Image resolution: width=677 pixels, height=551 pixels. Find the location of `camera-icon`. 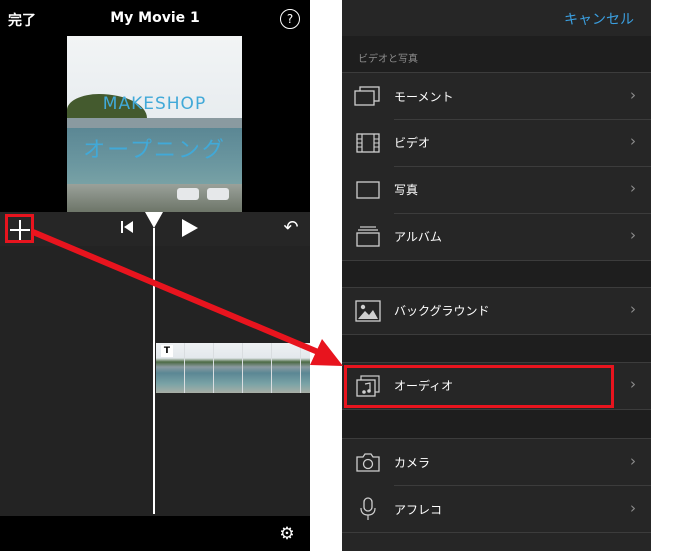

camera-icon is located at coordinates (368, 462).